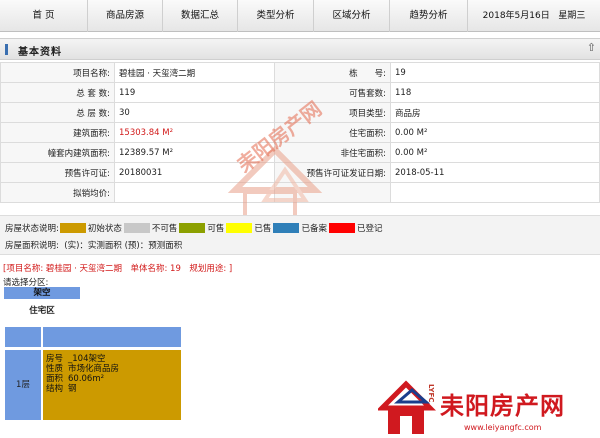  What do you see at coordinates (495, 72) in the screenshot?
I see `info-value: 19` at bounding box center [495, 72].